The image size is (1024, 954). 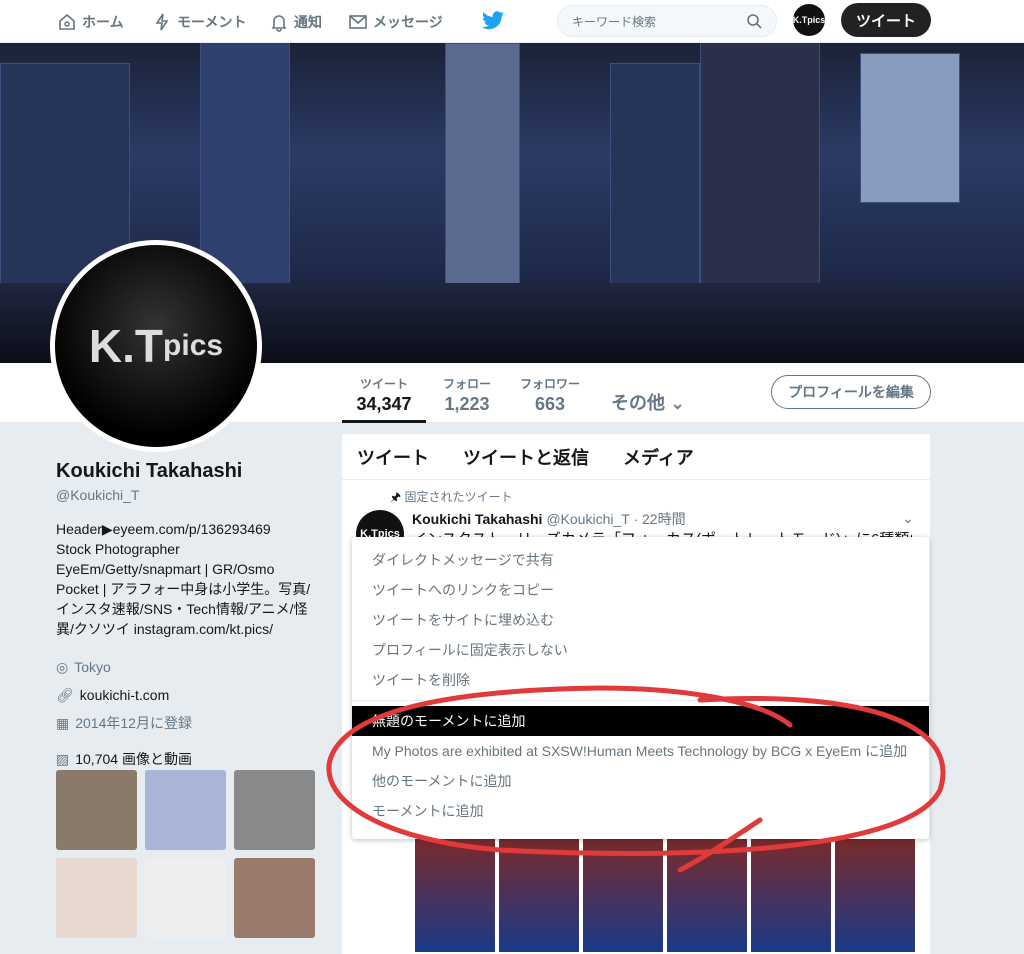 I want to click on profile-handle: @Koukichi_T, so click(x=191, y=495).